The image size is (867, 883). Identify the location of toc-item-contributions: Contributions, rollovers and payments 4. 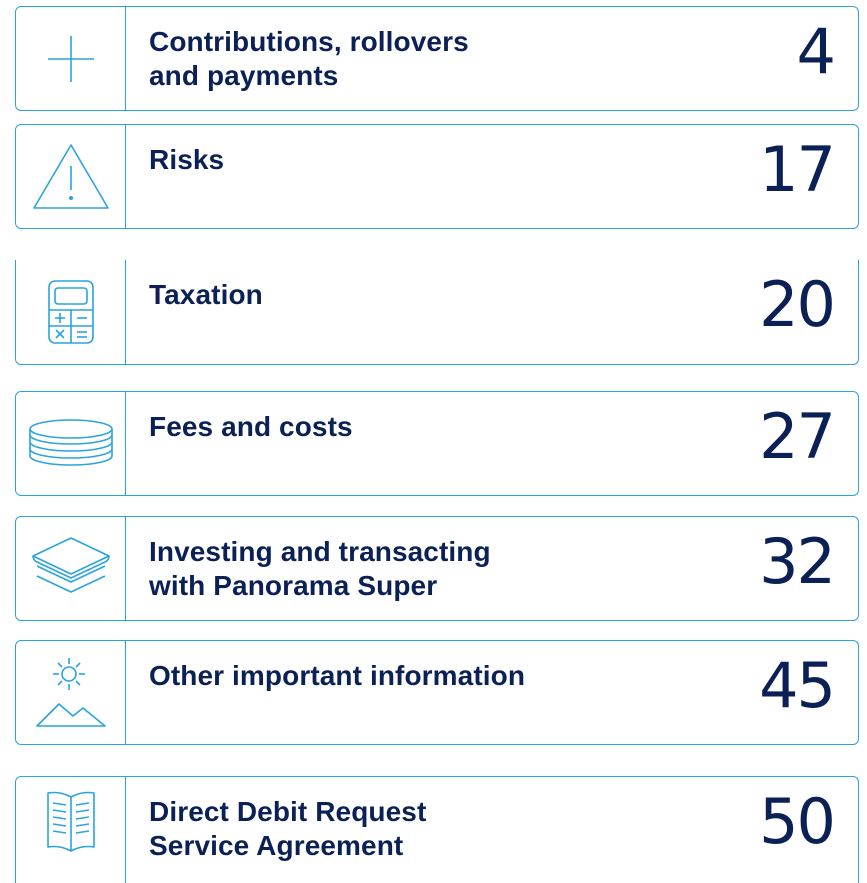
(437, 58).